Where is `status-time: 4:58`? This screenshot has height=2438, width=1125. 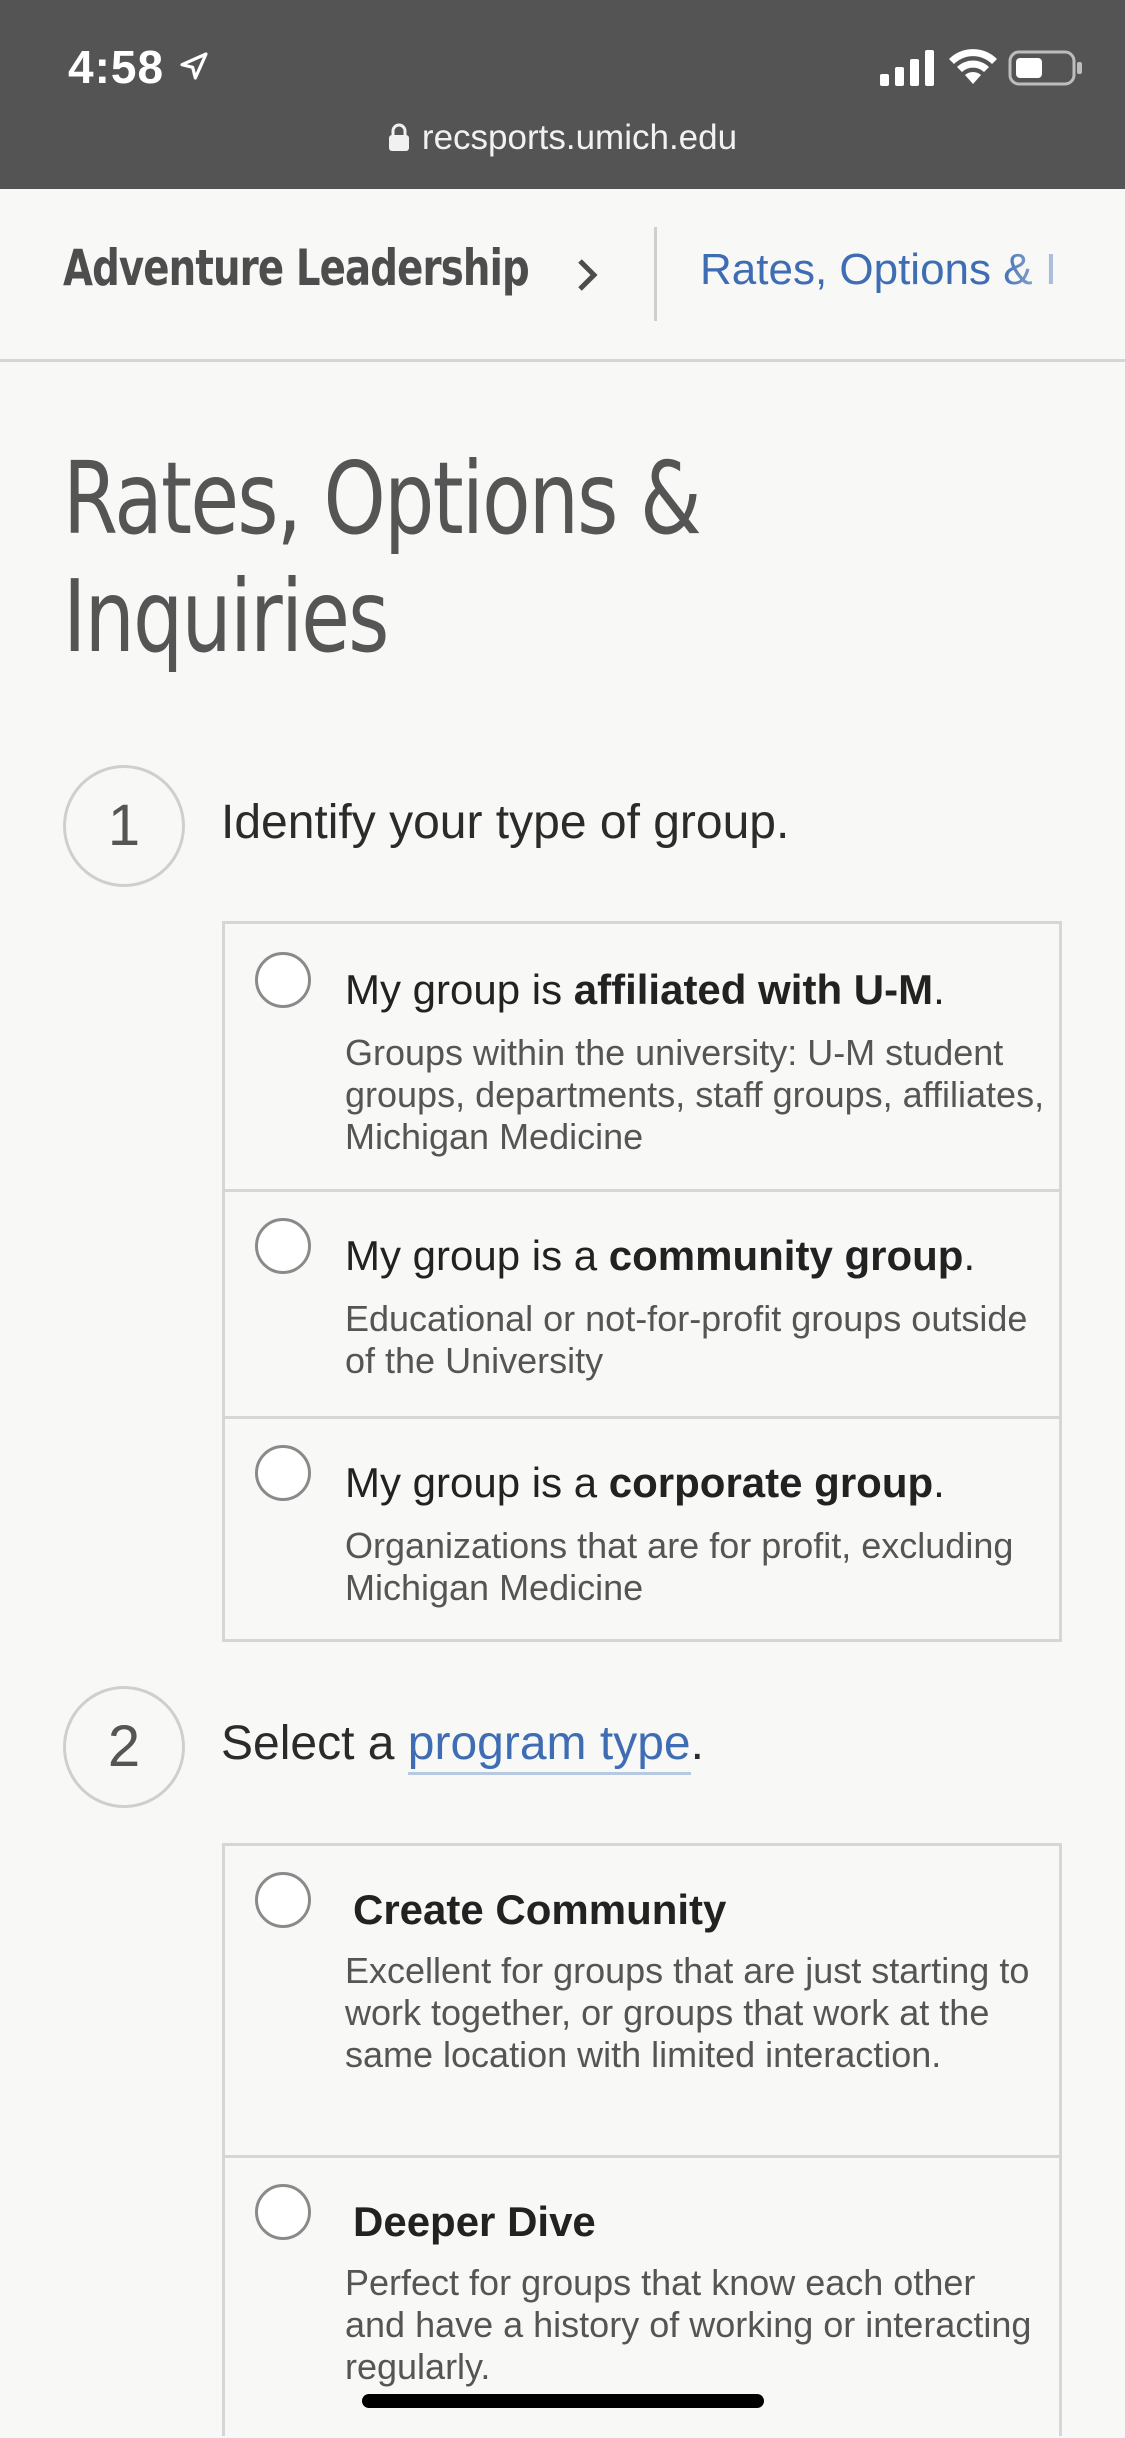 status-time: 4:58 is located at coordinates (116, 67).